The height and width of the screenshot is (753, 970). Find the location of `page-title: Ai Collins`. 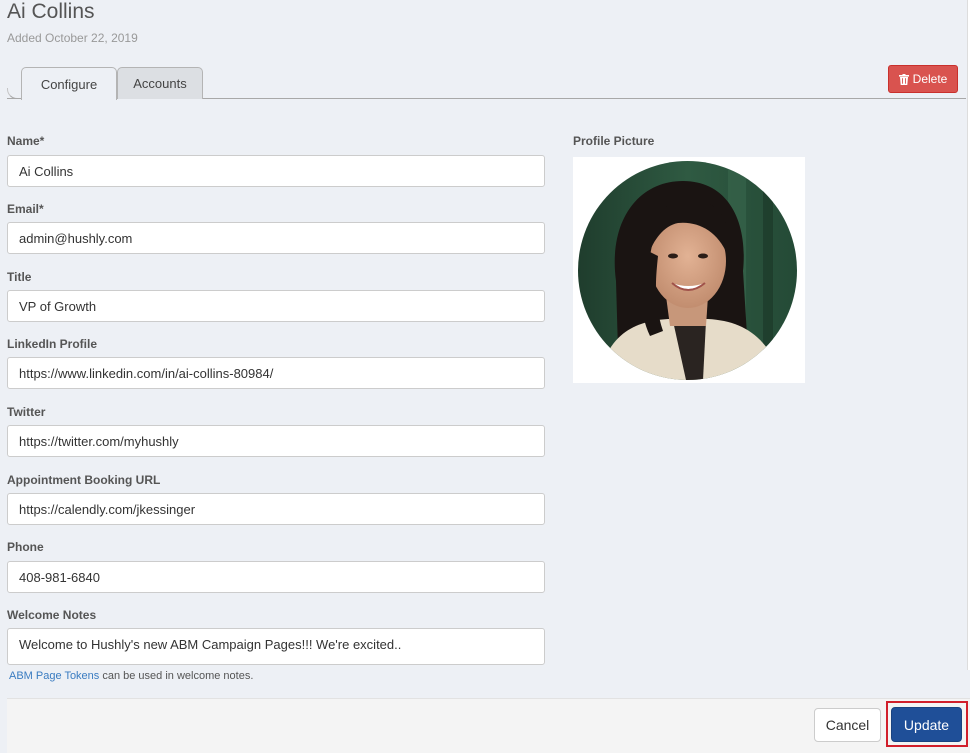

page-title: Ai Collins is located at coordinates (51, 11).